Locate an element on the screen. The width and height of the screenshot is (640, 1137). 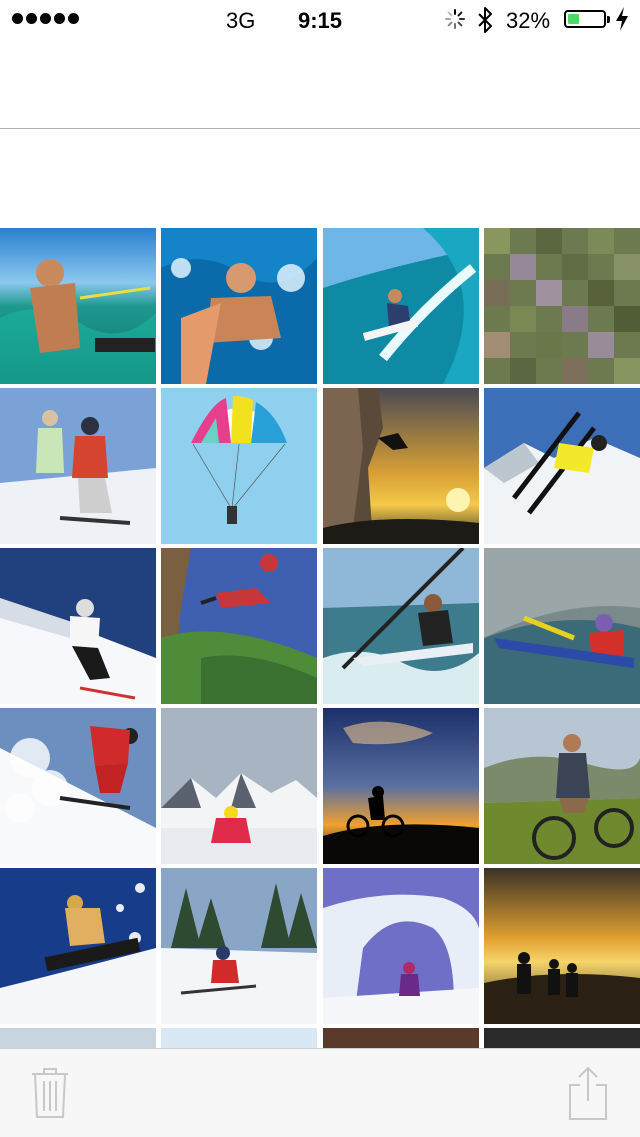
trash-icon is located at coordinates (50, 1093).